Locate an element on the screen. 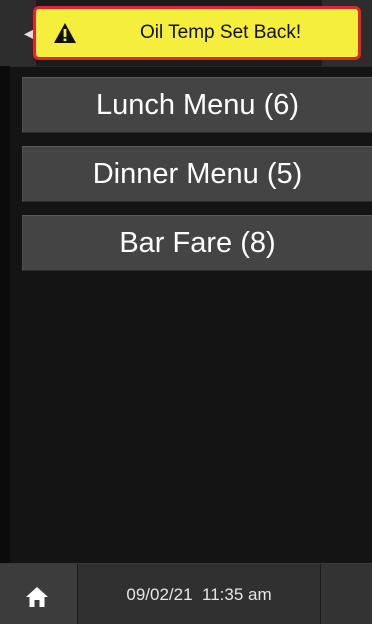  top-bar: ◀ Oil Temp Set Back! is located at coordinates (186, 33).